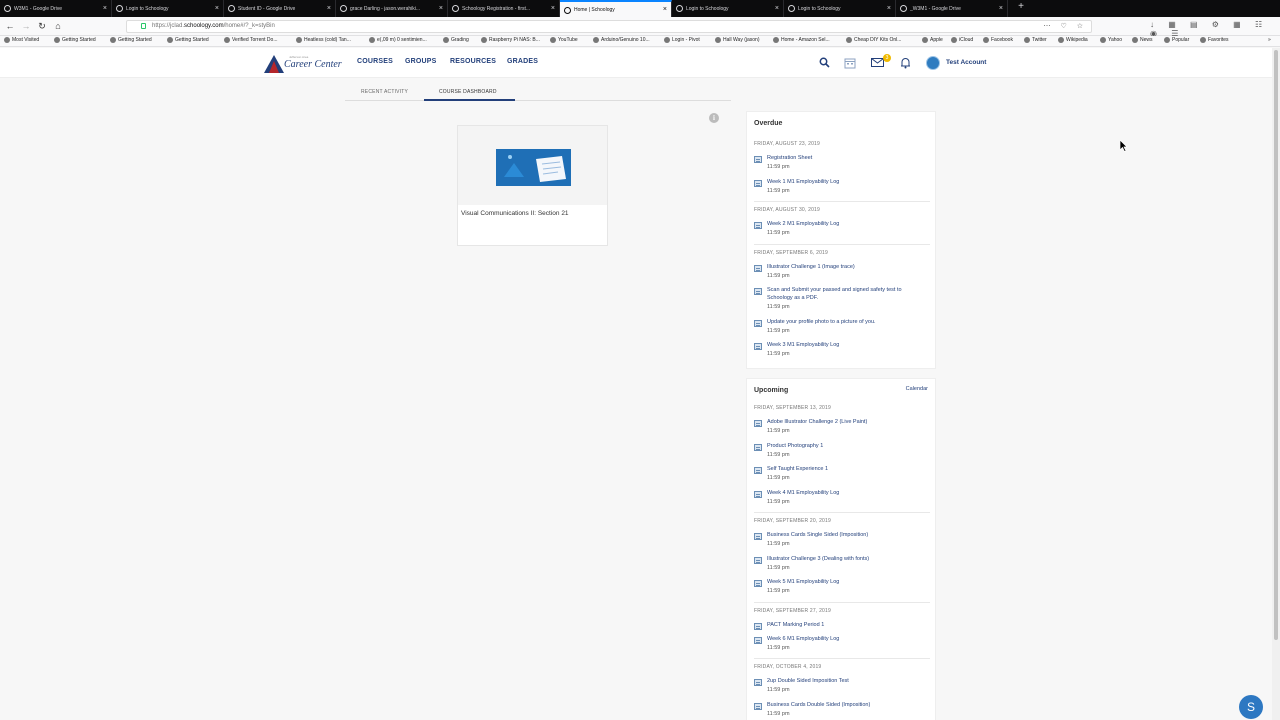  Describe the element at coordinates (1124, 146) in the screenshot. I see `mouse-cursor-icon` at that location.